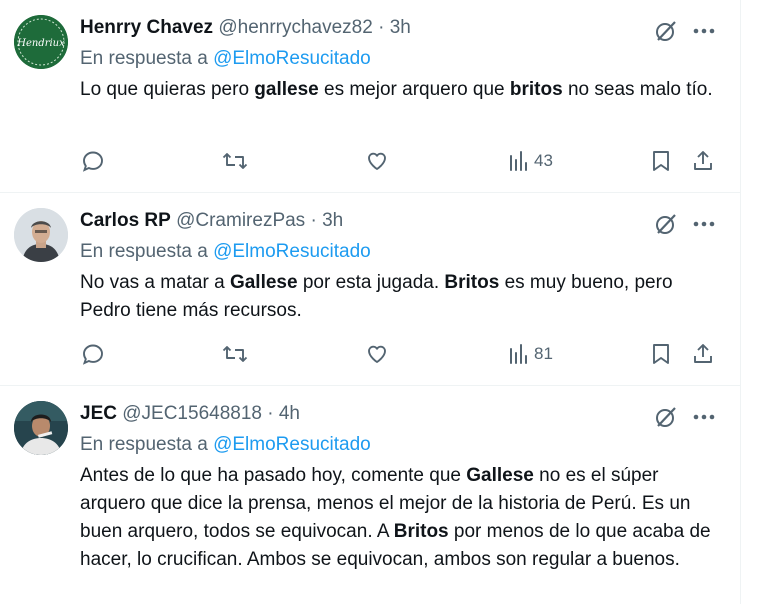 This screenshot has height=604, width=764. I want to click on bold-keyword: gallese, so click(286, 89).